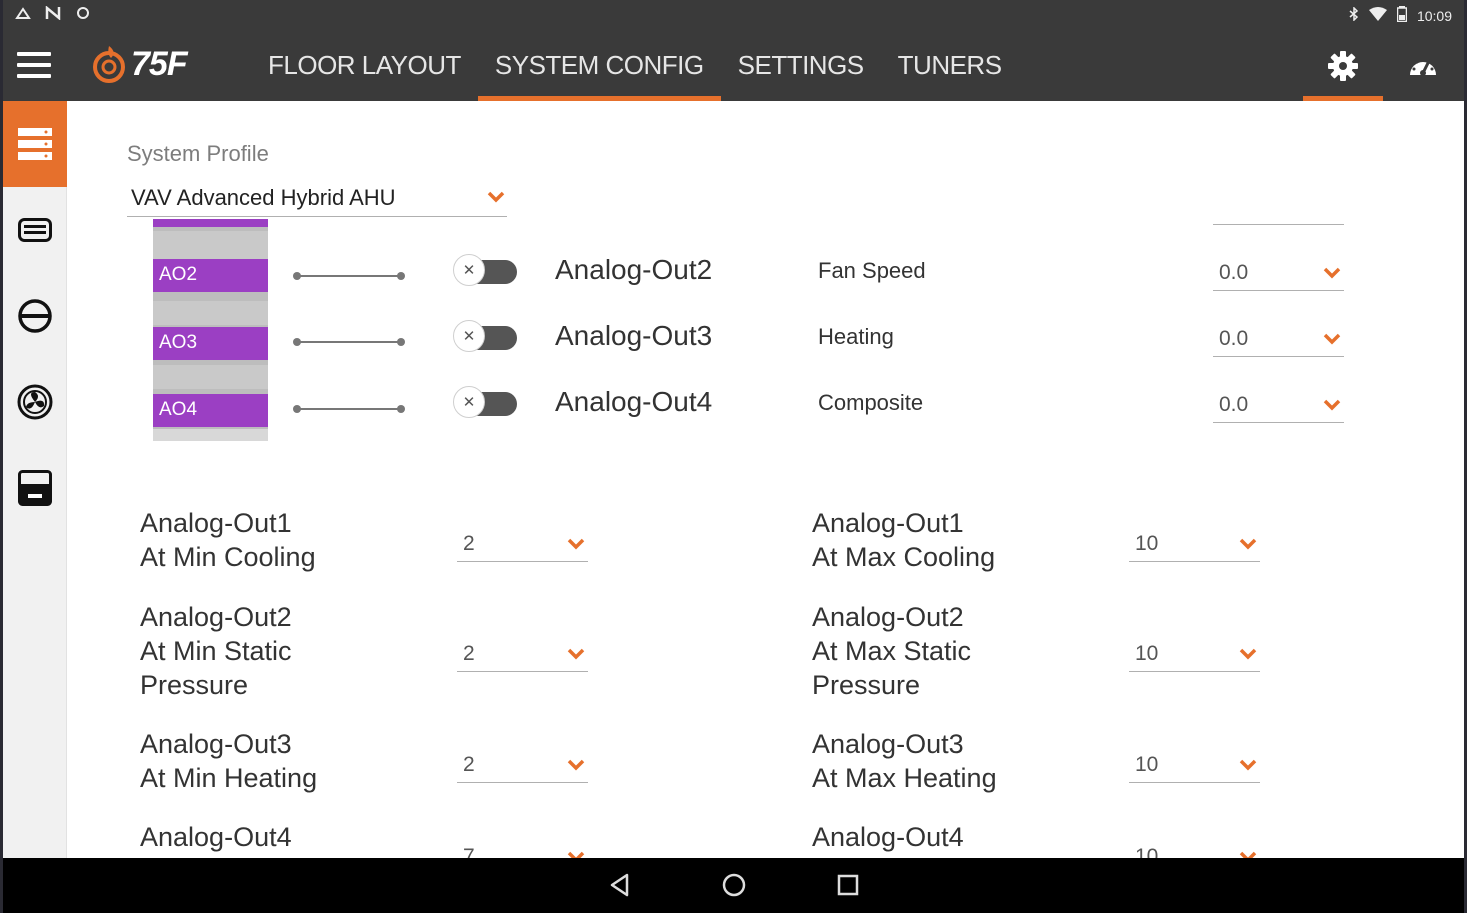  What do you see at coordinates (210, 275) in the screenshot?
I see `ao2-tag: AO2` at bounding box center [210, 275].